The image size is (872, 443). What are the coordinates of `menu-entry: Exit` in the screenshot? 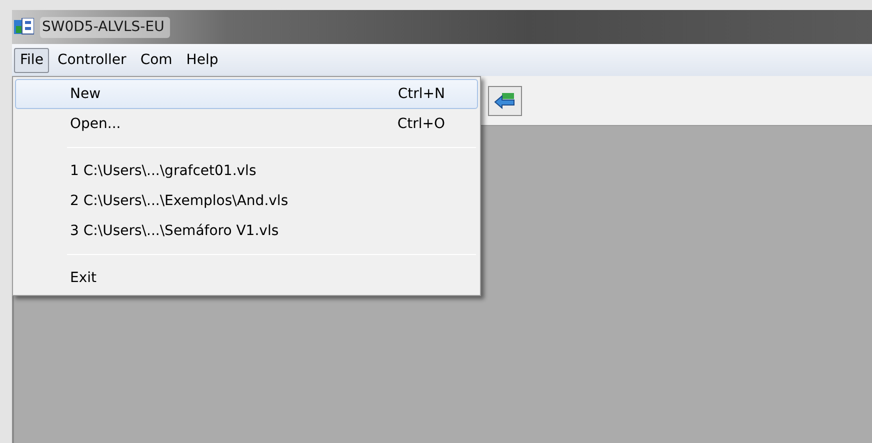 It's located at (246, 278).